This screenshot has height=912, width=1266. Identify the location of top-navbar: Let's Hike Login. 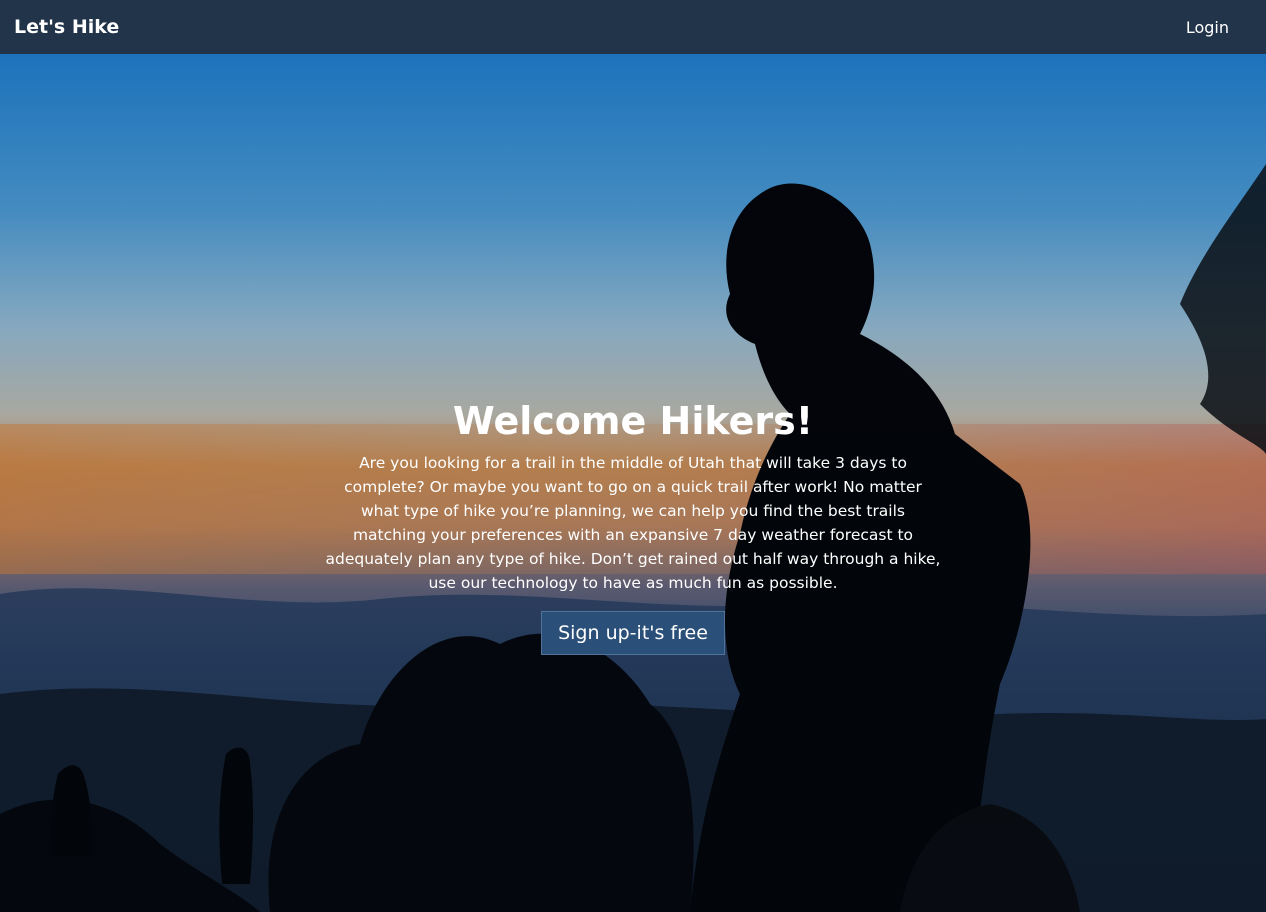
(633, 27).